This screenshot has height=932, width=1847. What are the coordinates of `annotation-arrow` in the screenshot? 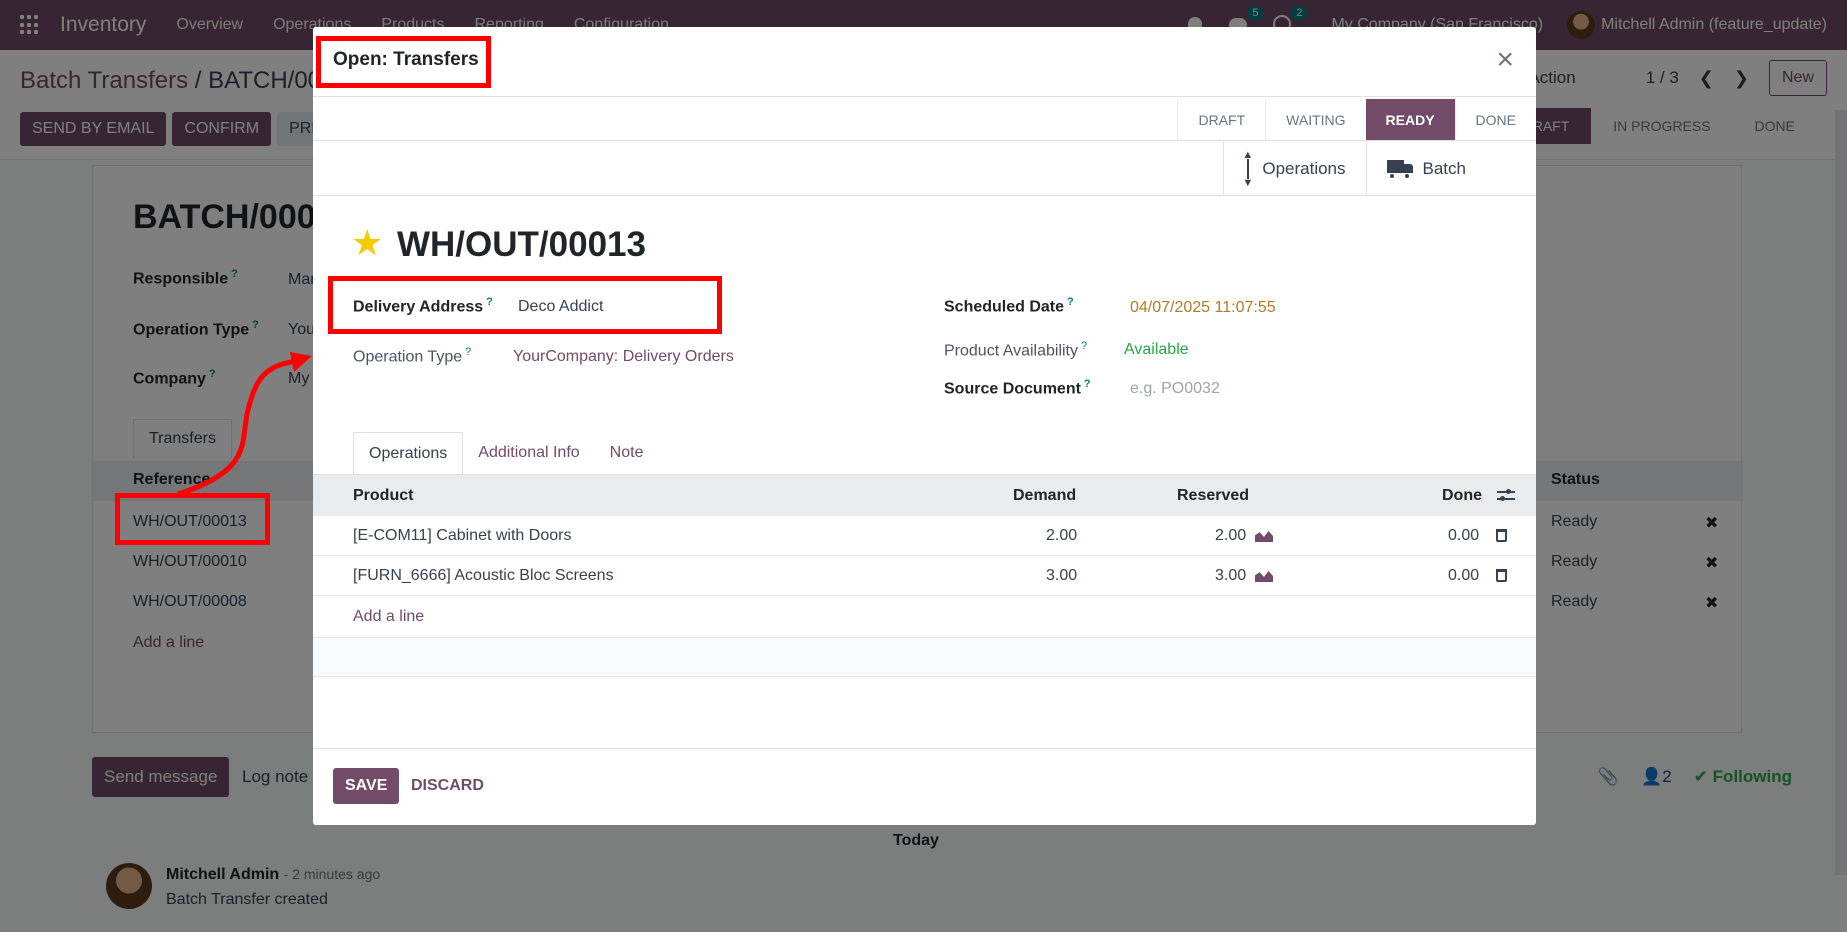 It's located at (244, 424).